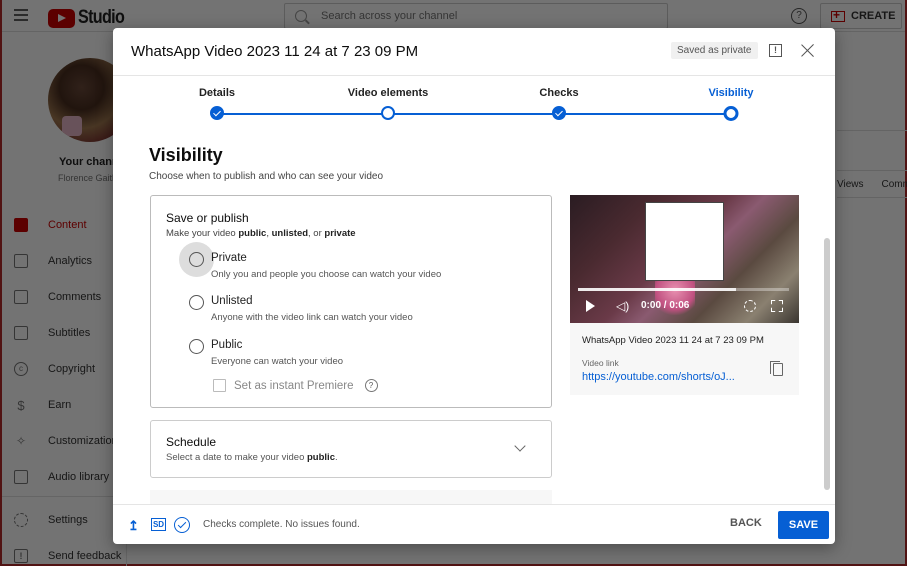 This screenshot has width=907, height=566. What do you see at coordinates (191, 442) in the screenshot?
I see `card-title: Schedule` at bounding box center [191, 442].